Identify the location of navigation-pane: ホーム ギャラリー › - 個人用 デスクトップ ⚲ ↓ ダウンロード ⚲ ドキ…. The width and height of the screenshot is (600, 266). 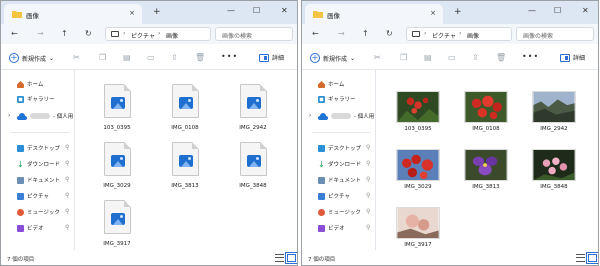
(339, 160).